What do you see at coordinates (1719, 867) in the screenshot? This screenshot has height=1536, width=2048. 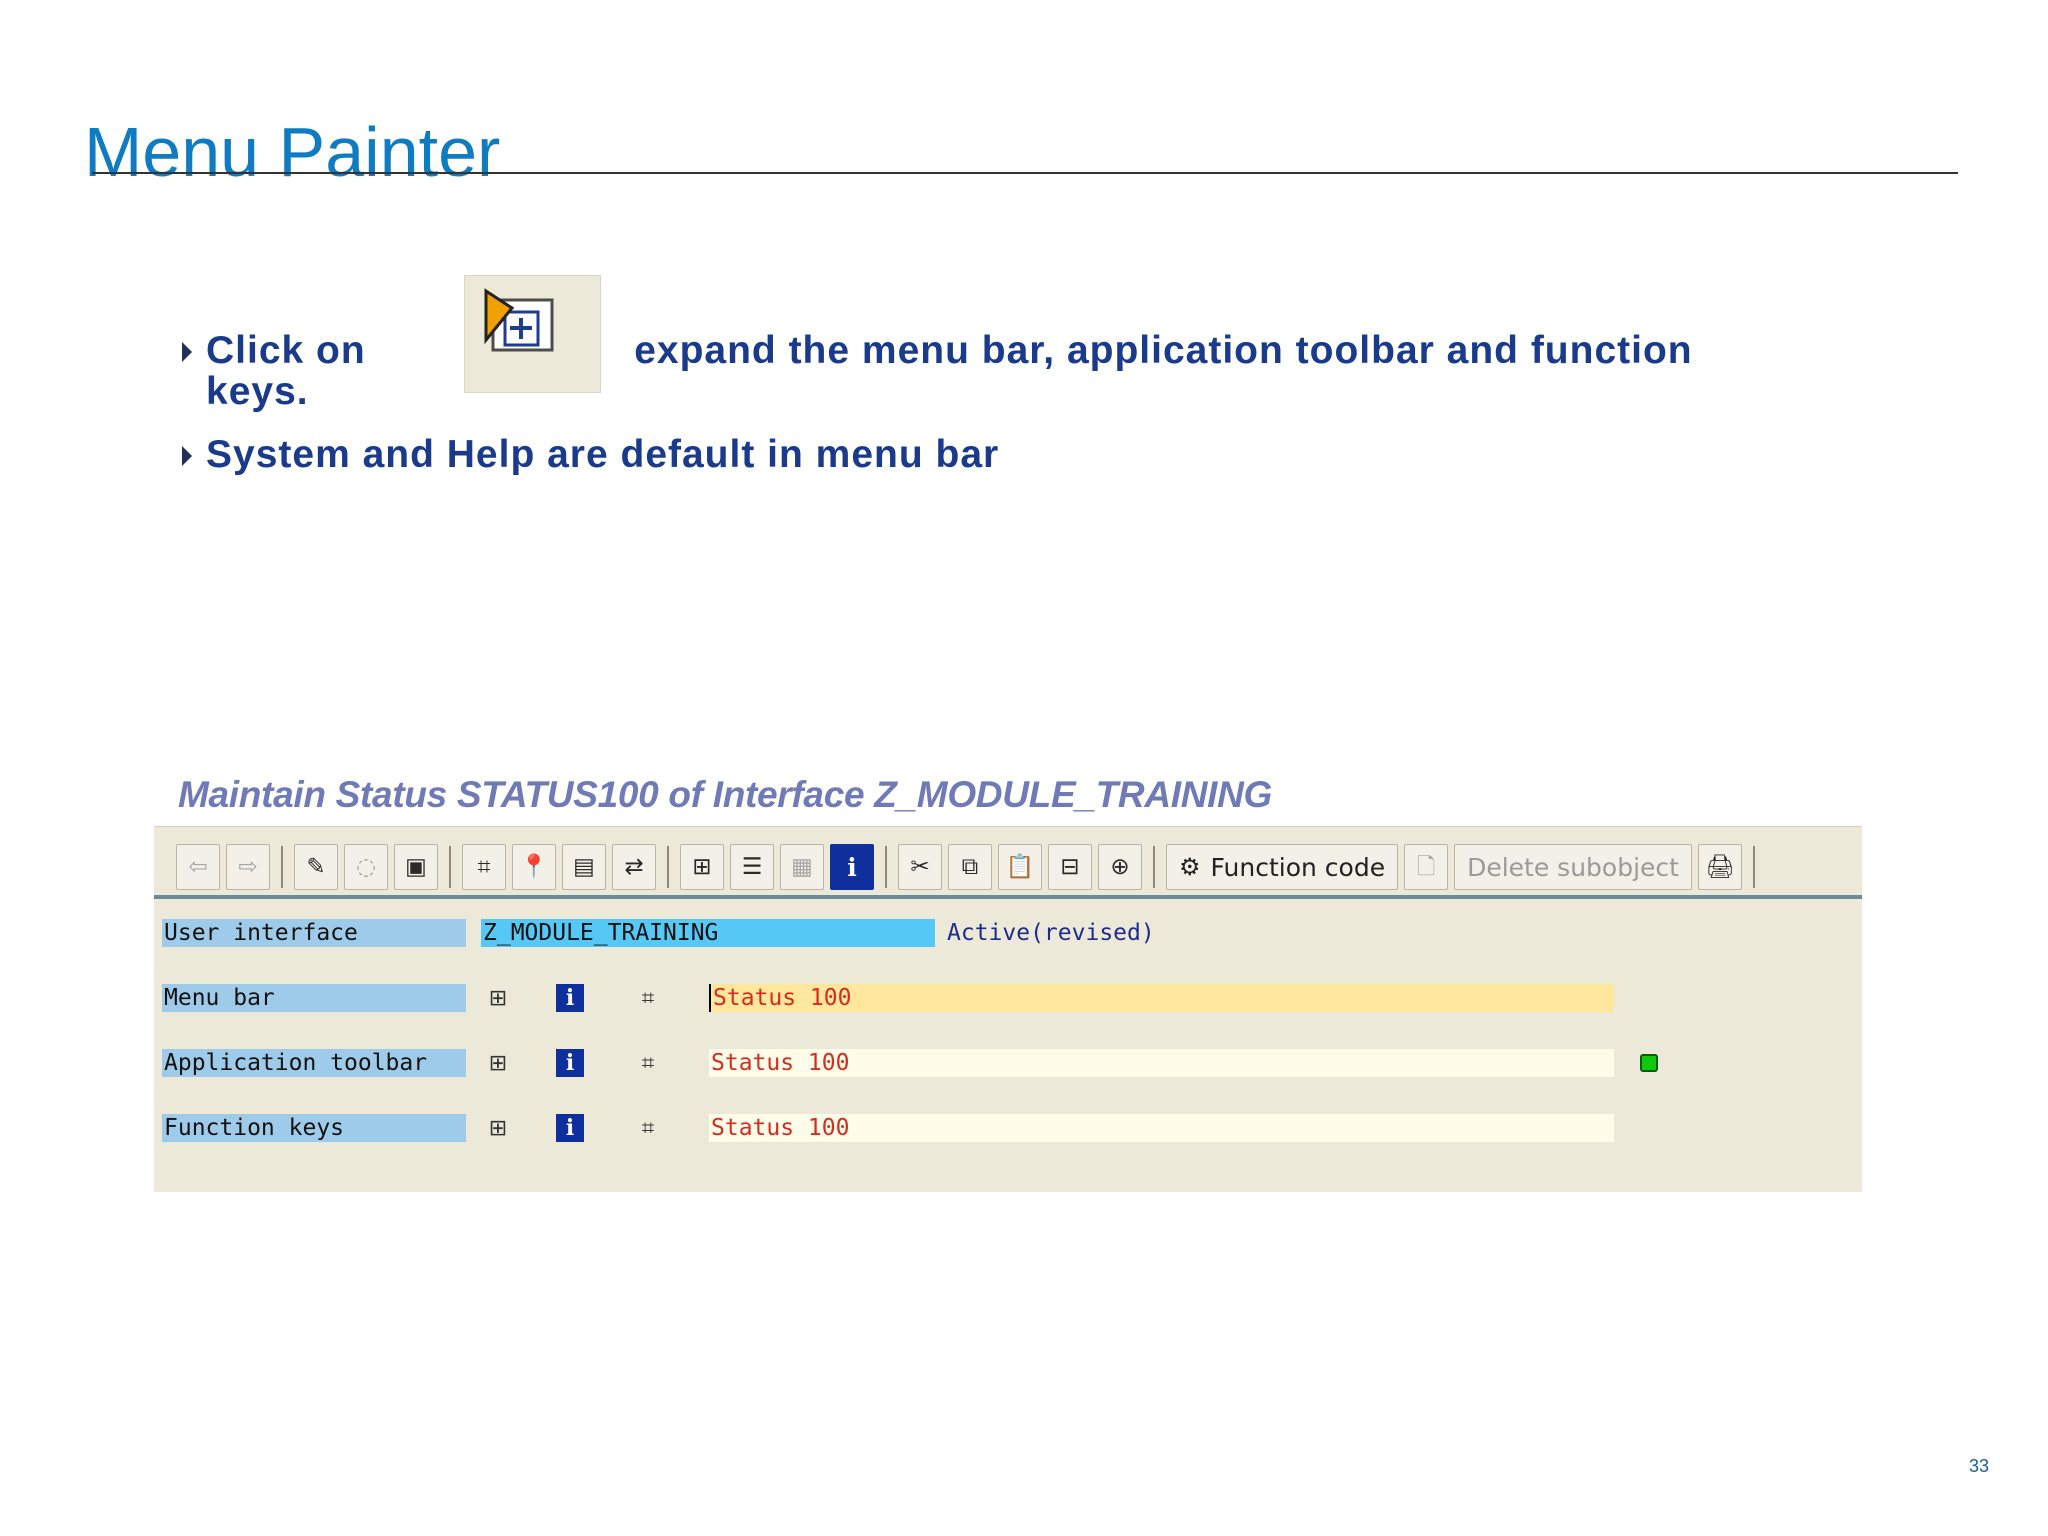 I see `print-icon: 🖨` at bounding box center [1719, 867].